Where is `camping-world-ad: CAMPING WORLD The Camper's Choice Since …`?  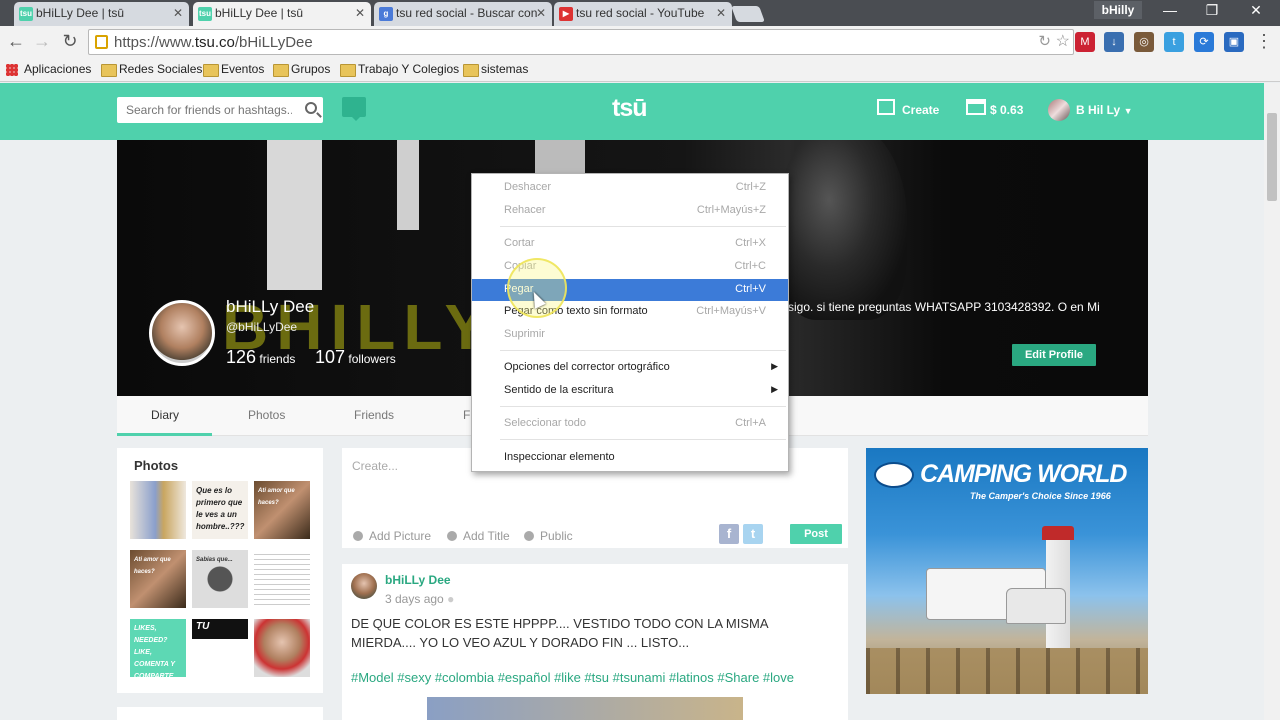 camping-world-ad: CAMPING WORLD The Camper's Choice Since … is located at coordinates (1007, 571).